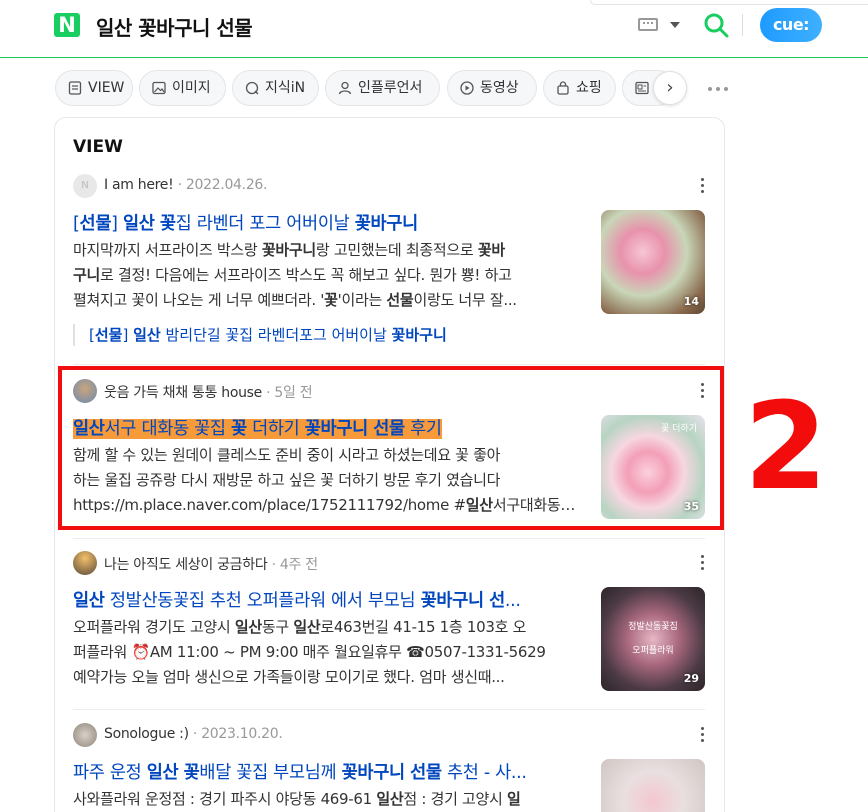 The image size is (868, 812). What do you see at coordinates (85, 186) in the screenshot?
I see `avatar: N` at bounding box center [85, 186].